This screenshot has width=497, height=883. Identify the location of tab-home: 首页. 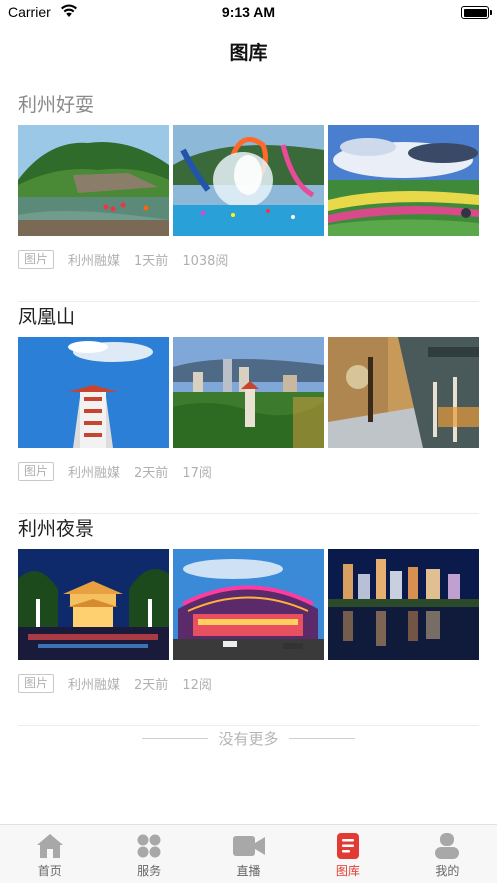
(49, 854).